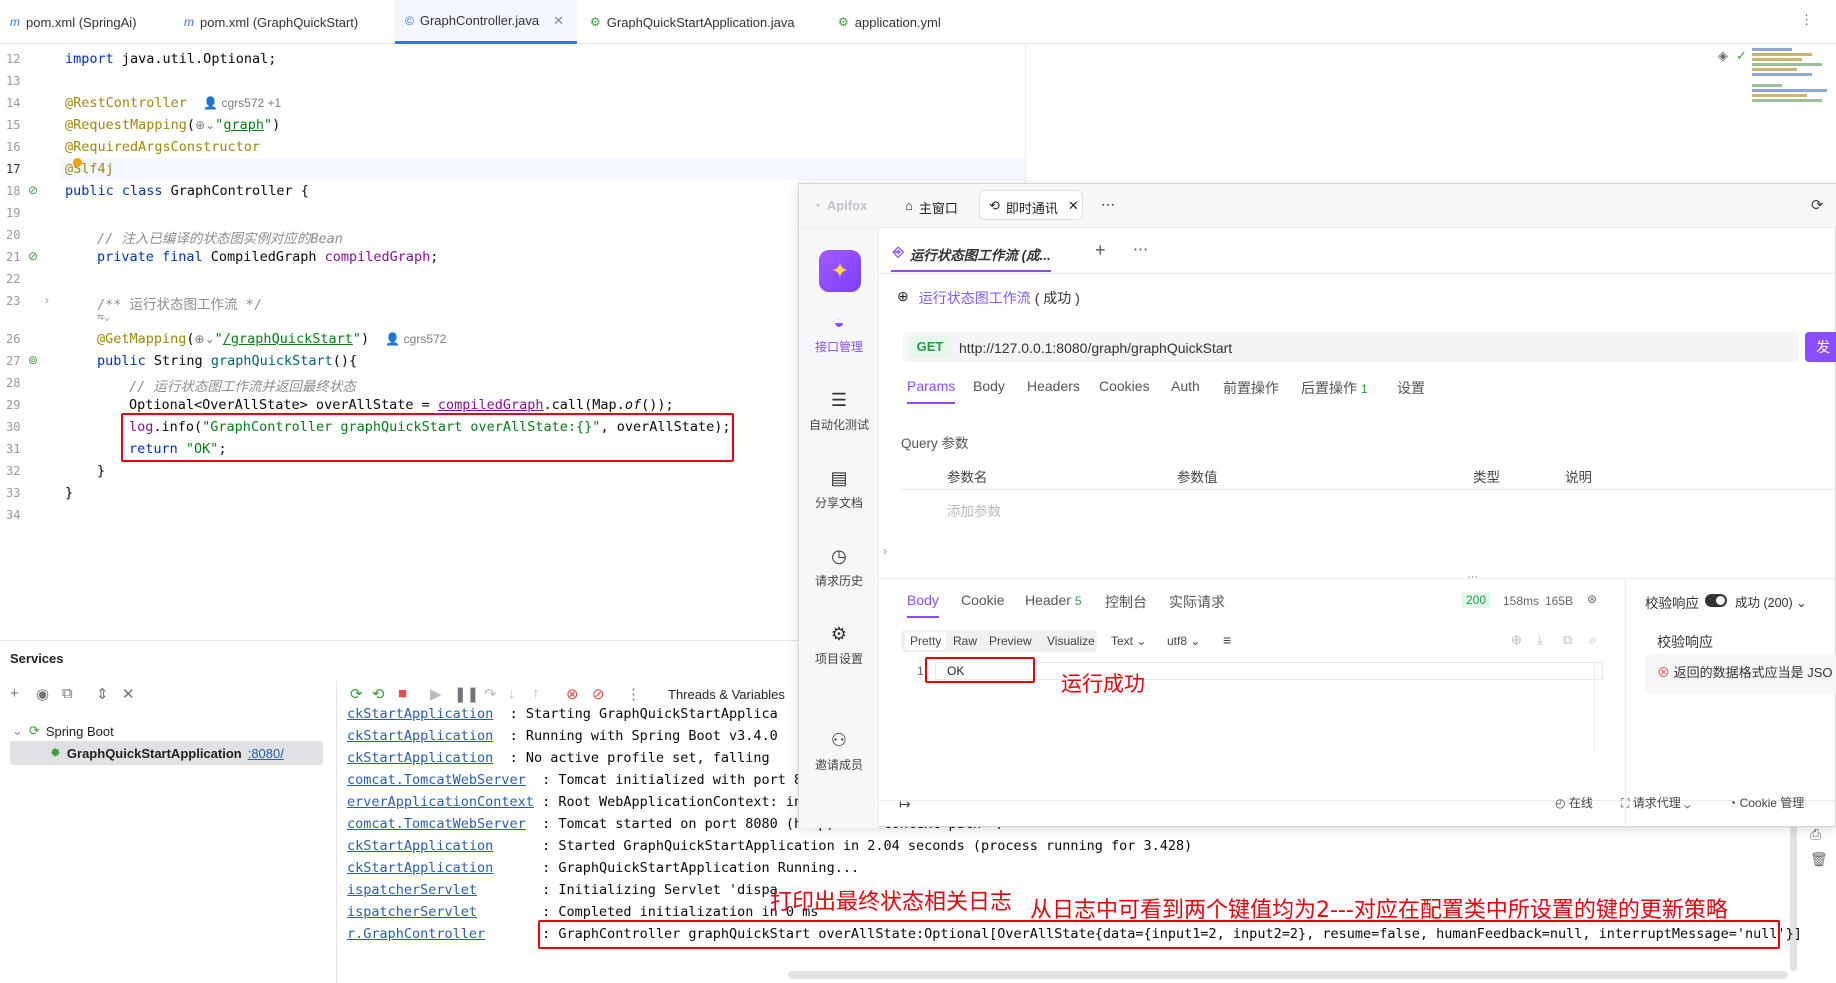  Describe the element at coordinates (930, 347) in the screenshot. I see `method-select: GET` at that location.